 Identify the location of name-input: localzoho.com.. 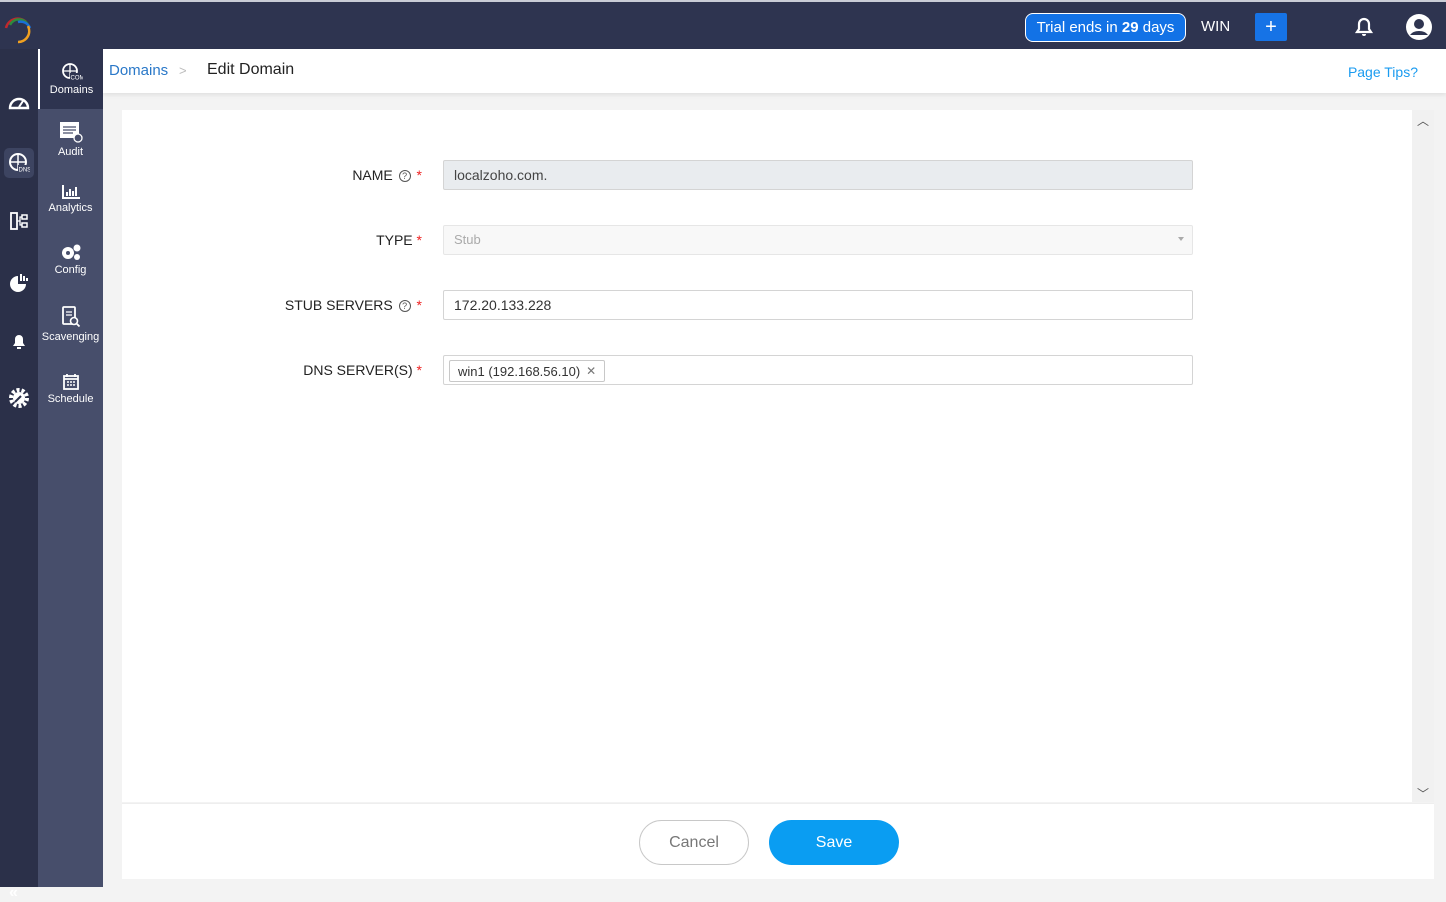
(818, 175).